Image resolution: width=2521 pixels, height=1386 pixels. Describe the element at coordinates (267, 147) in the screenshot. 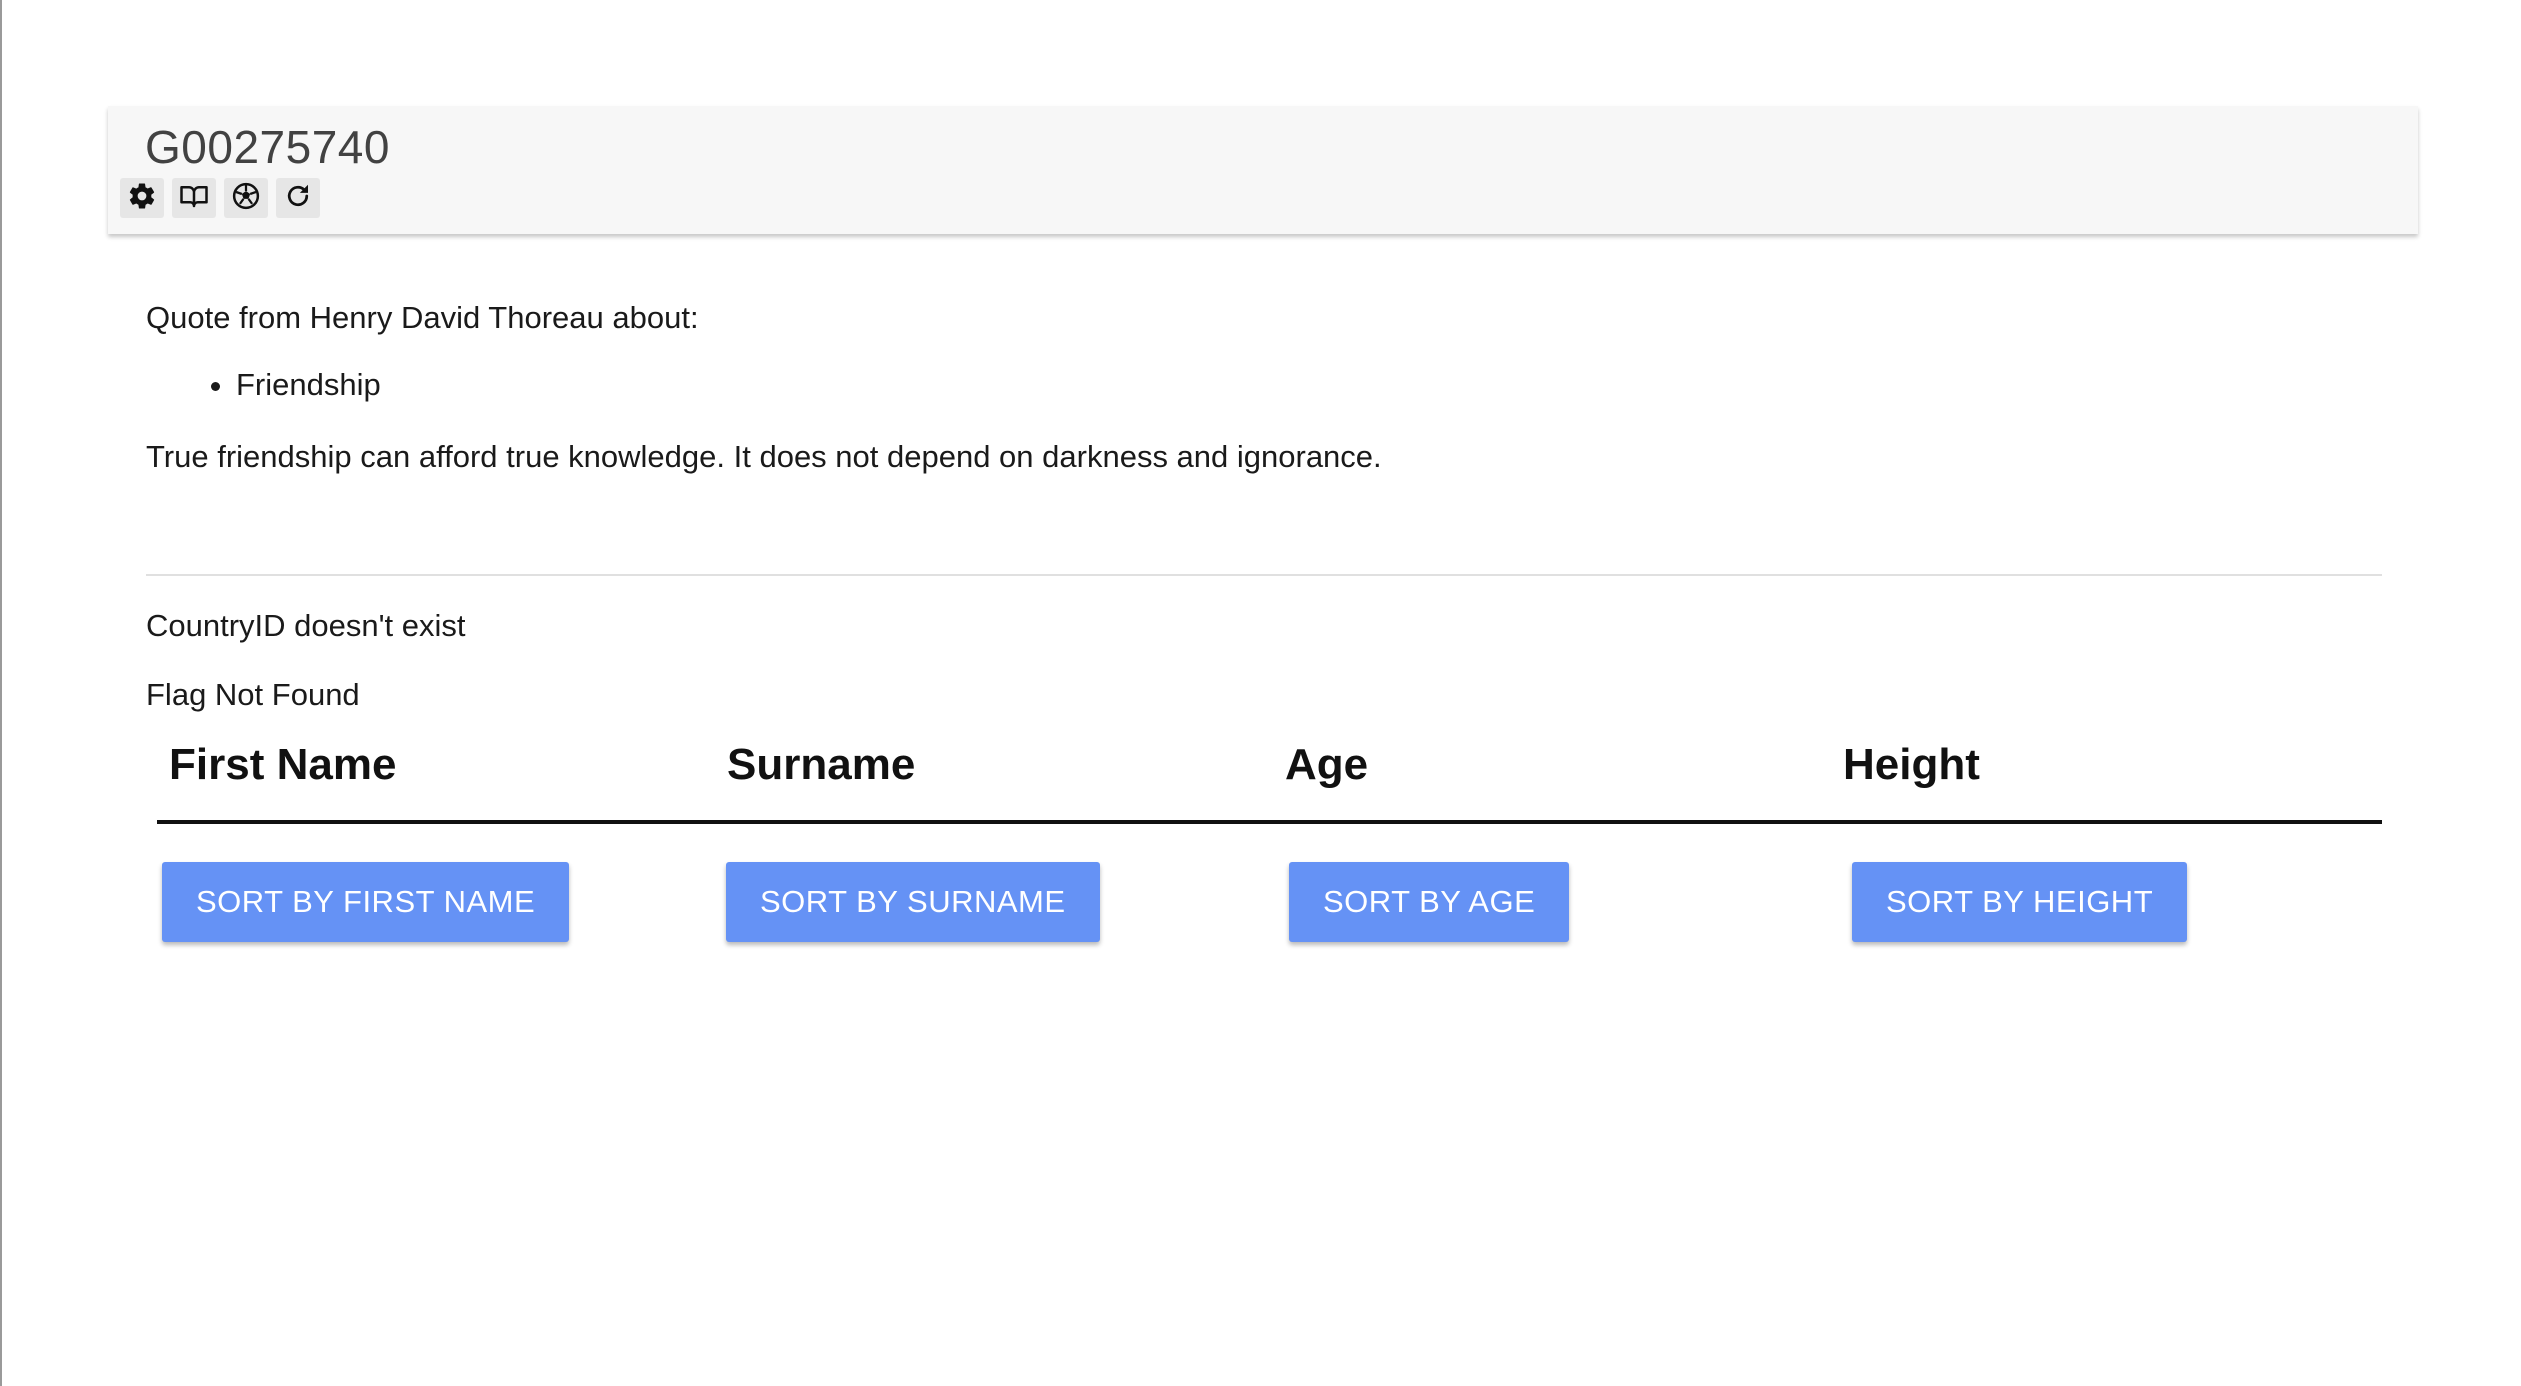

I see `page-title: G00275740` at that location.